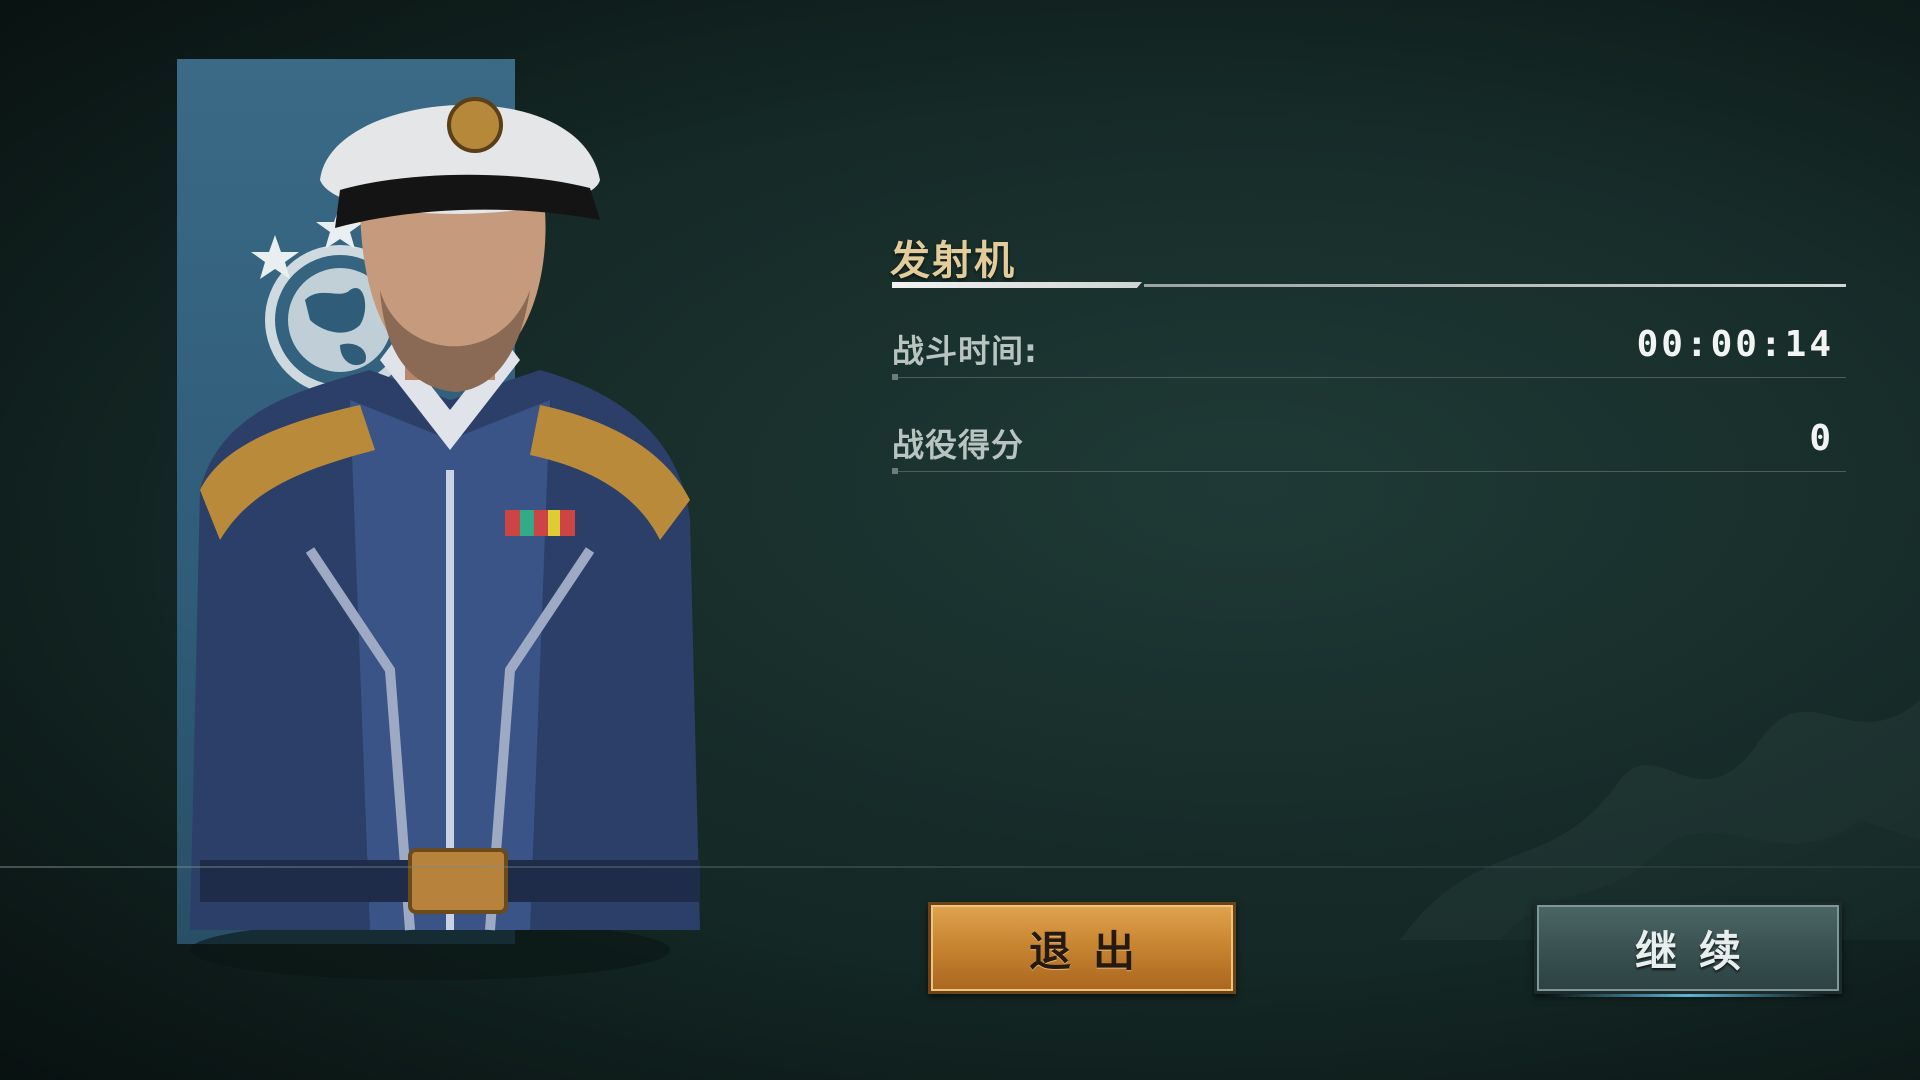  What do you see at coordinates (953, 261) in the screenshot?
I see `mission-title: 发射机` at bounding box center [953, 261].